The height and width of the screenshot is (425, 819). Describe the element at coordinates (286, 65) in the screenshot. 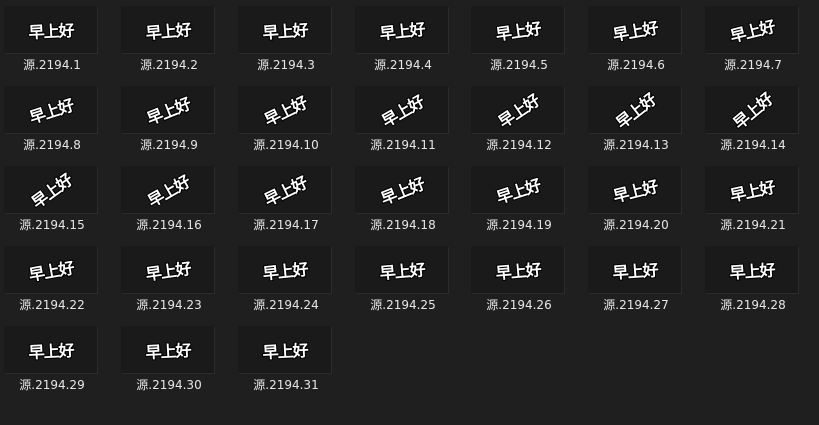

I see `file-name-label: 源.2194.3` at that location.